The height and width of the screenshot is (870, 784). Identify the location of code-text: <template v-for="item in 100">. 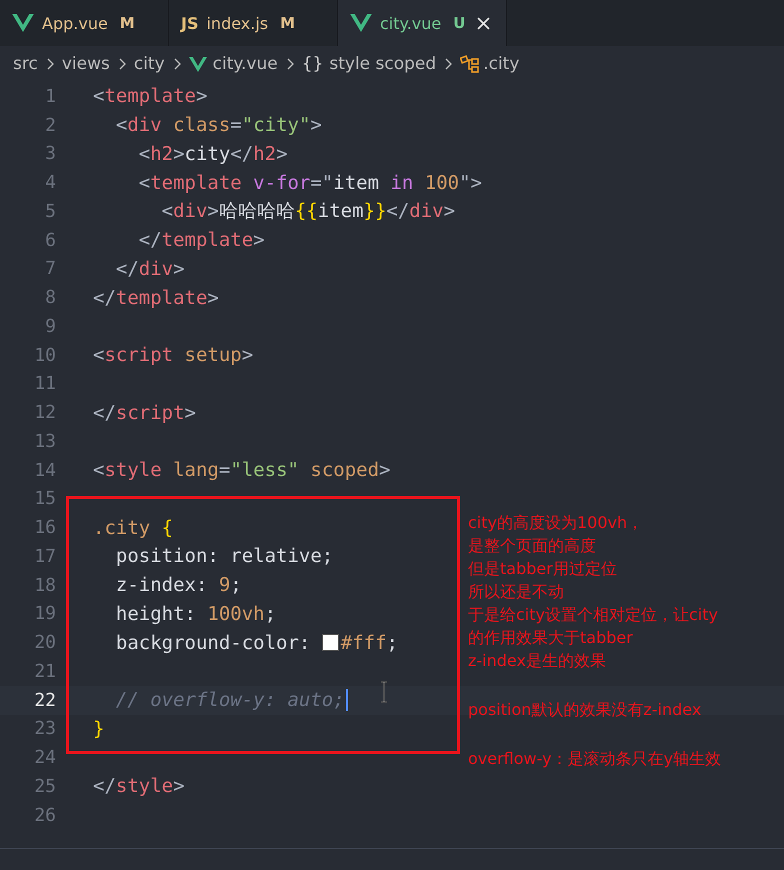
(310, 183).